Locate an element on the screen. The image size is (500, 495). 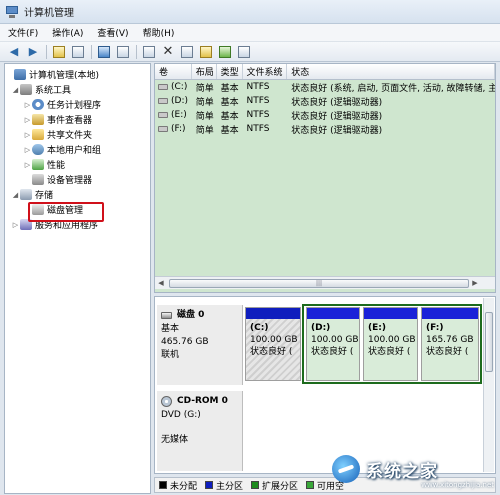
storage-icon is located at coordinates (26, 194).